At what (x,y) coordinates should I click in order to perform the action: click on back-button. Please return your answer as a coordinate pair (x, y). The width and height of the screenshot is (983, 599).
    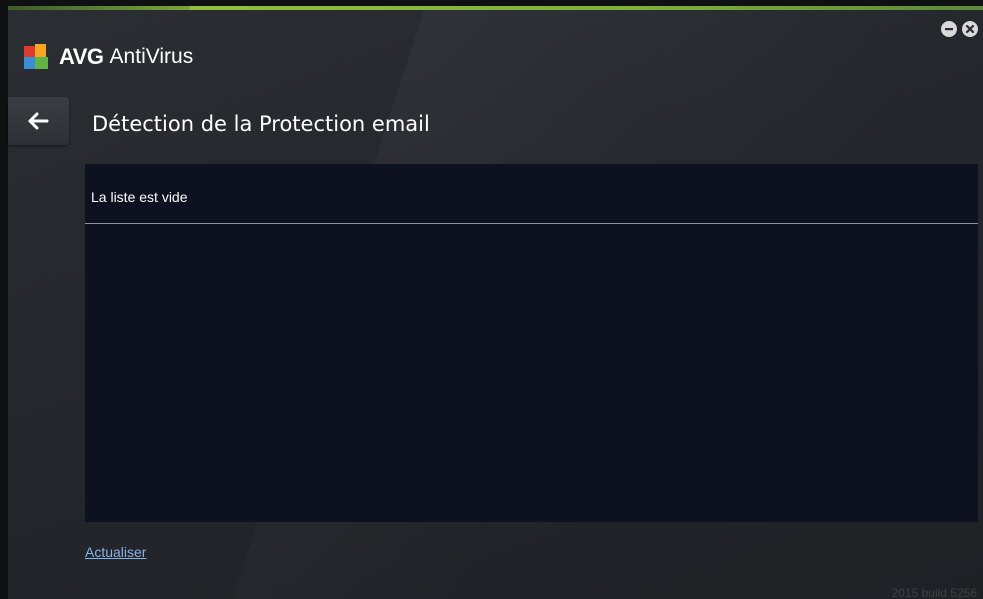
    Looking at the image, I should click on (38, 121).